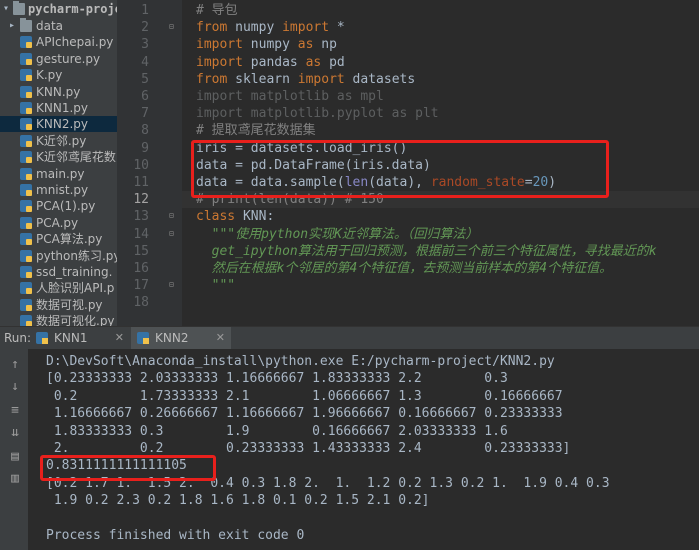 Image resolution: width=699 pixels, height=550 pixels. What do you see at coordinates (216, 217) in the screenshot?
I see `code-token: class` at bounding box center [216, 217].